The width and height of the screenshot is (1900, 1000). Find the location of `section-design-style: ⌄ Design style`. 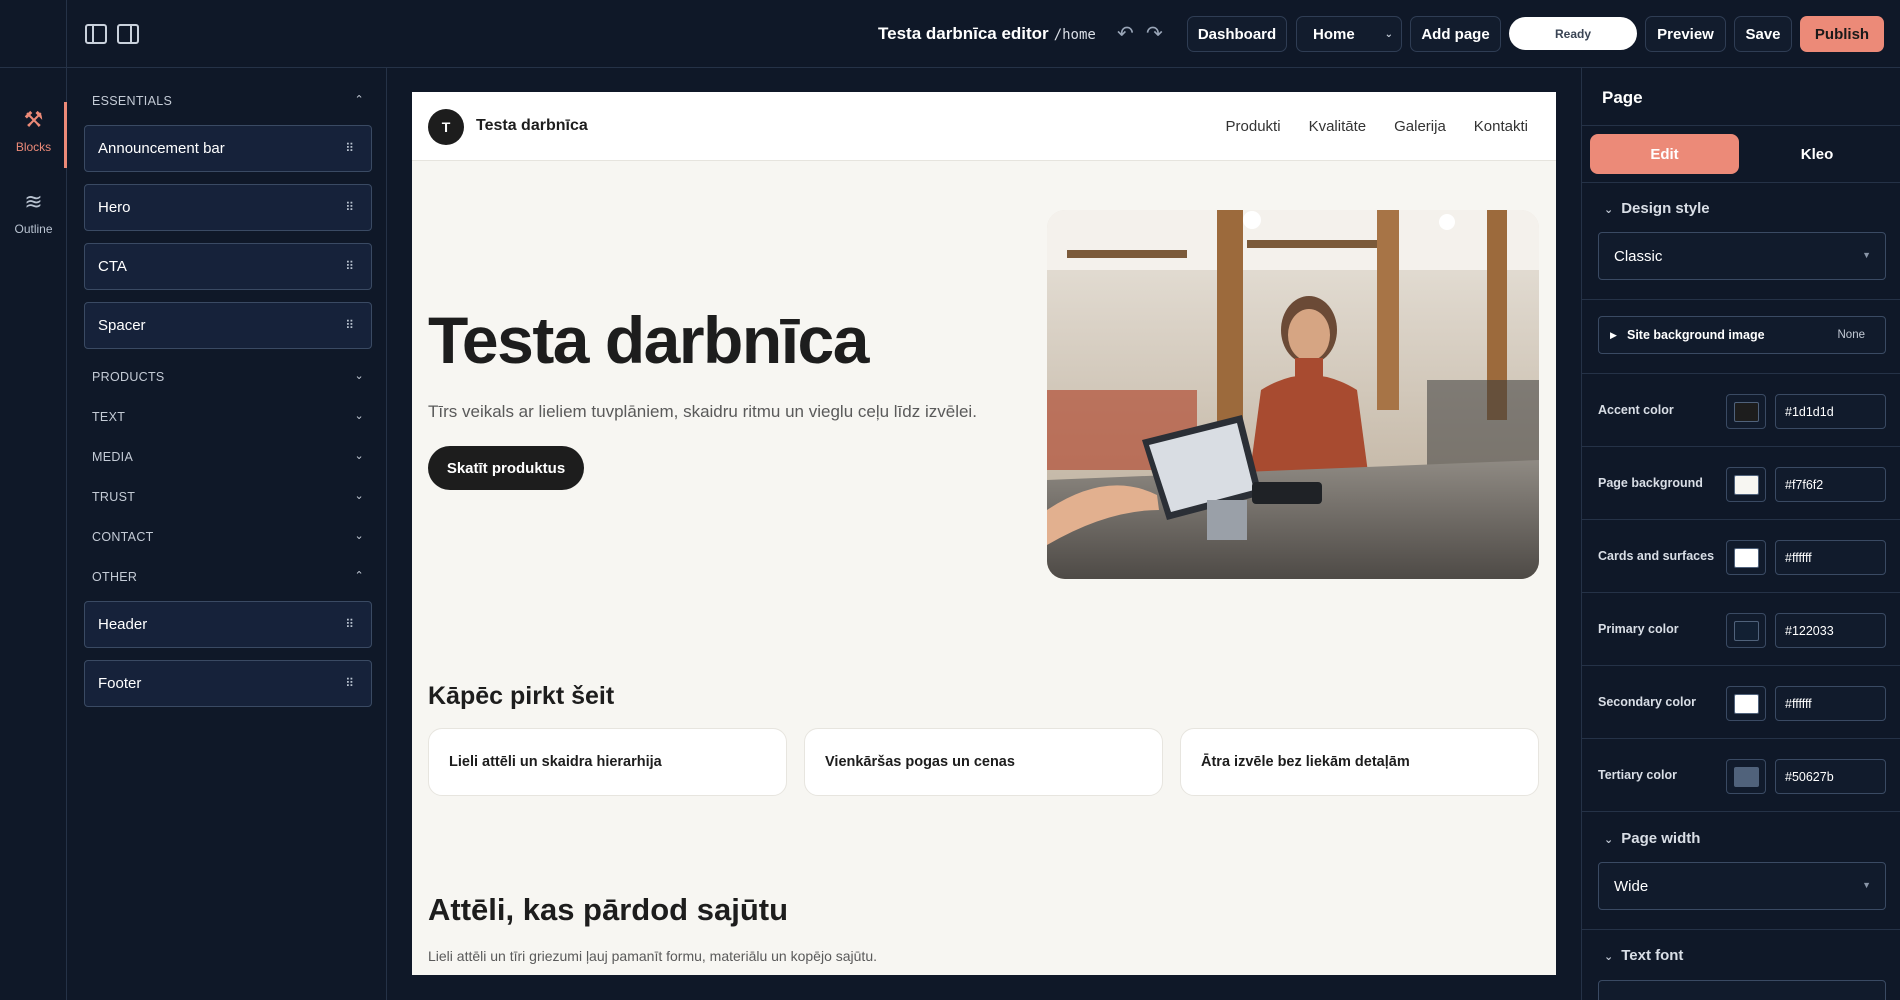

section-design-style: ⌄ Design style is located at coordinates (1657, 208).